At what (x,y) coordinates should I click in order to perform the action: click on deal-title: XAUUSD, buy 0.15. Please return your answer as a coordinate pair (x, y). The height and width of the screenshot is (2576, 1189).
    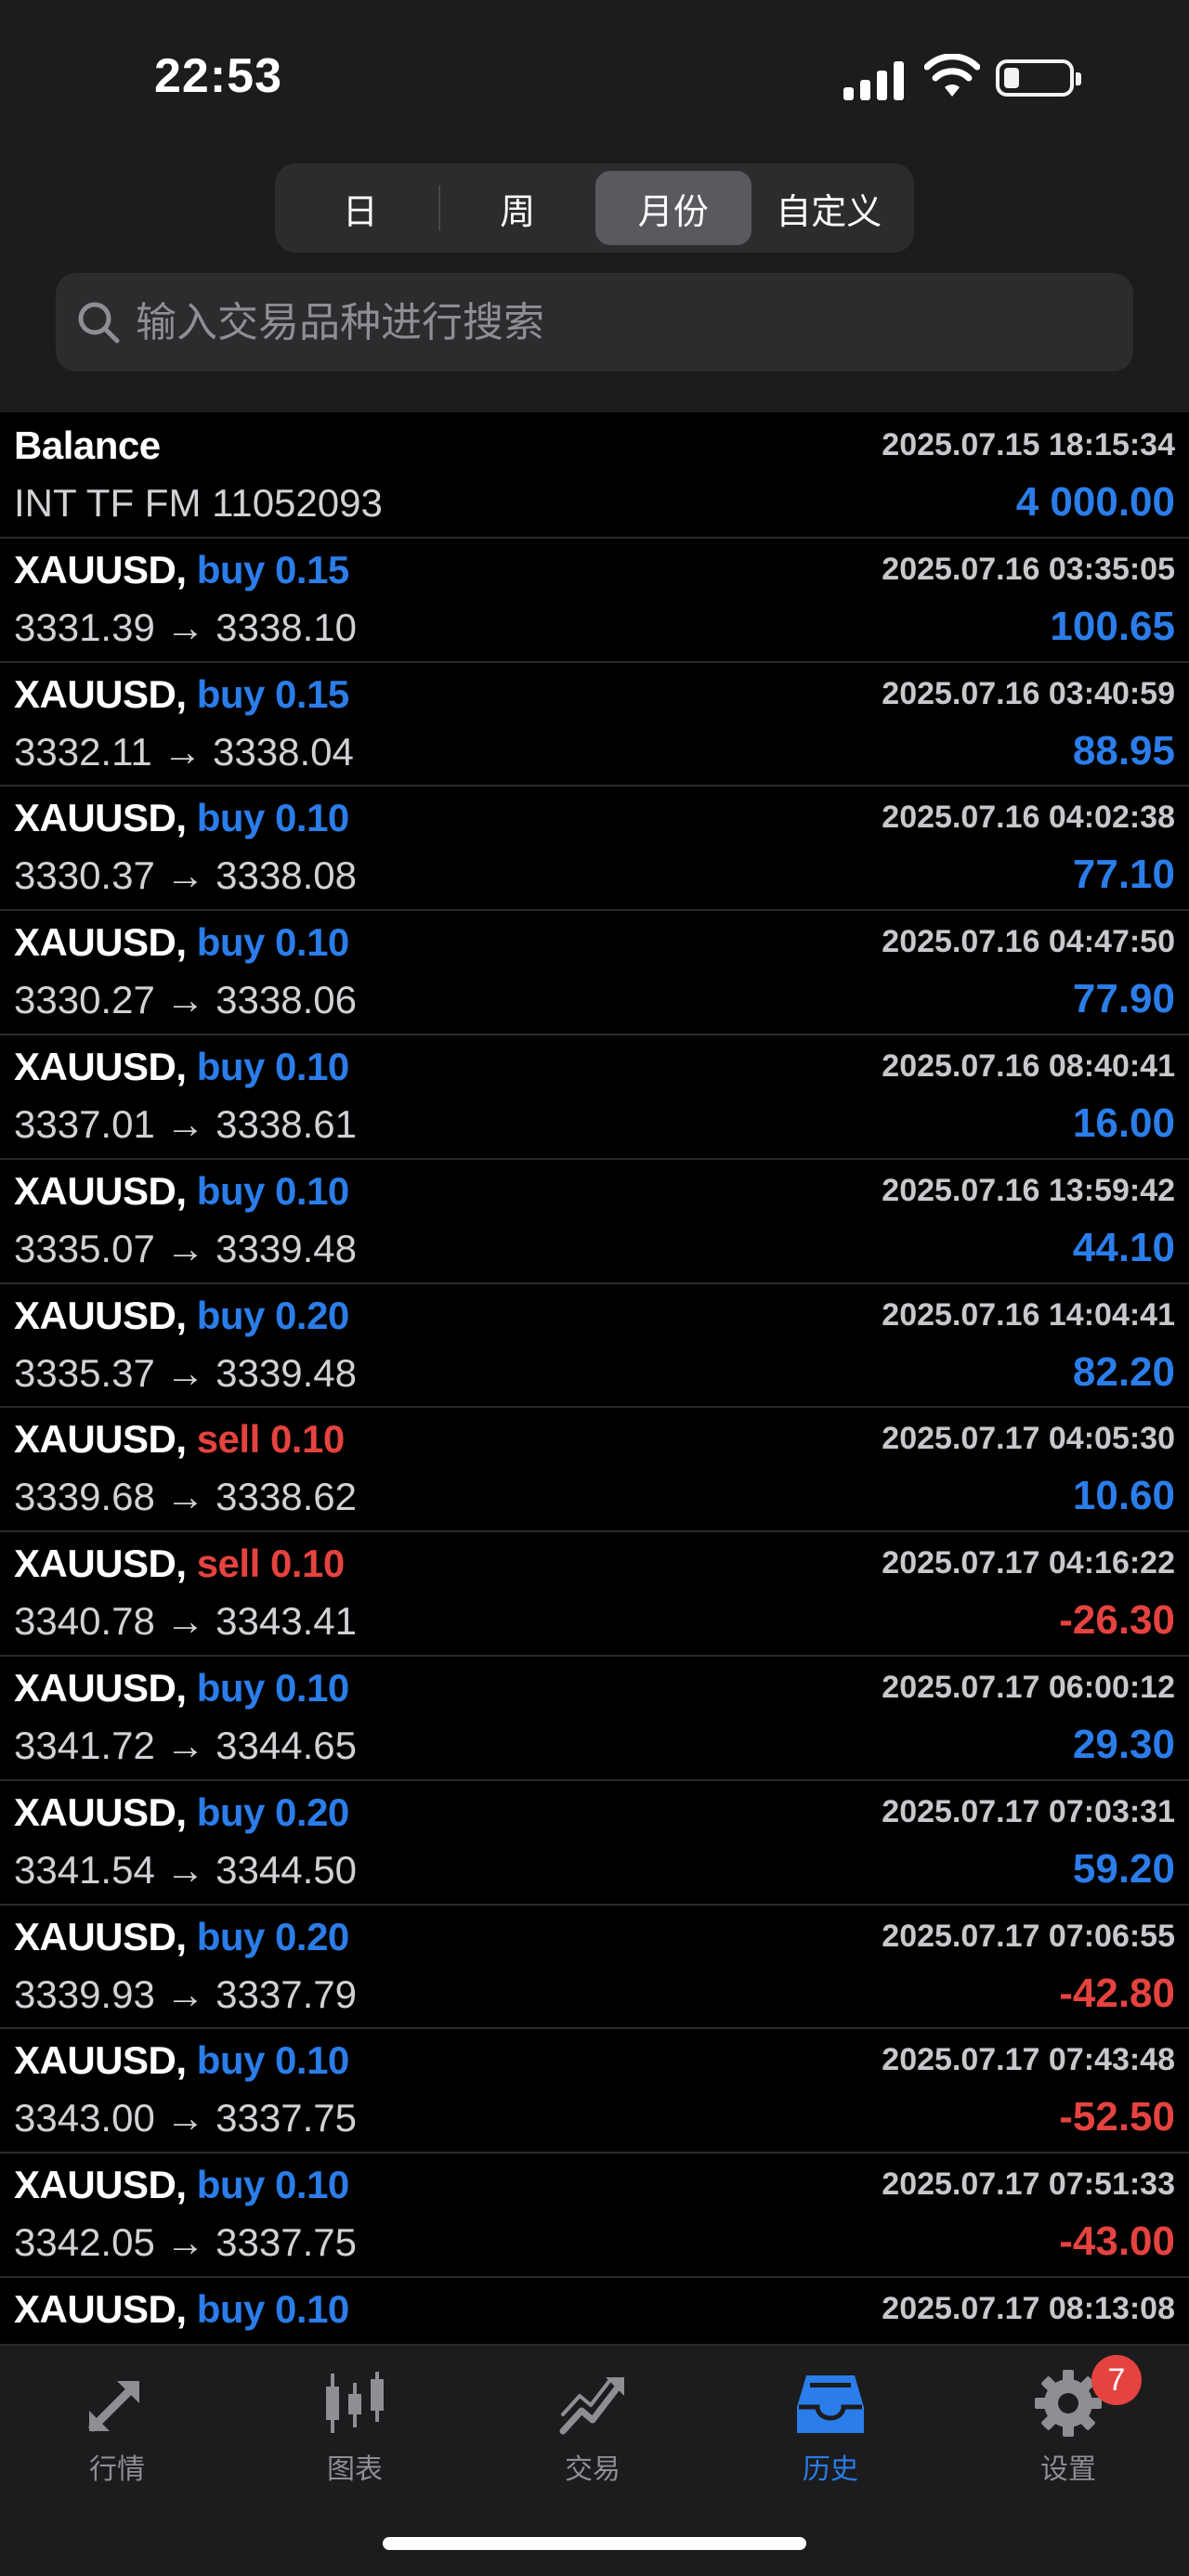
    Looking at the image, I should click on (181, 570).